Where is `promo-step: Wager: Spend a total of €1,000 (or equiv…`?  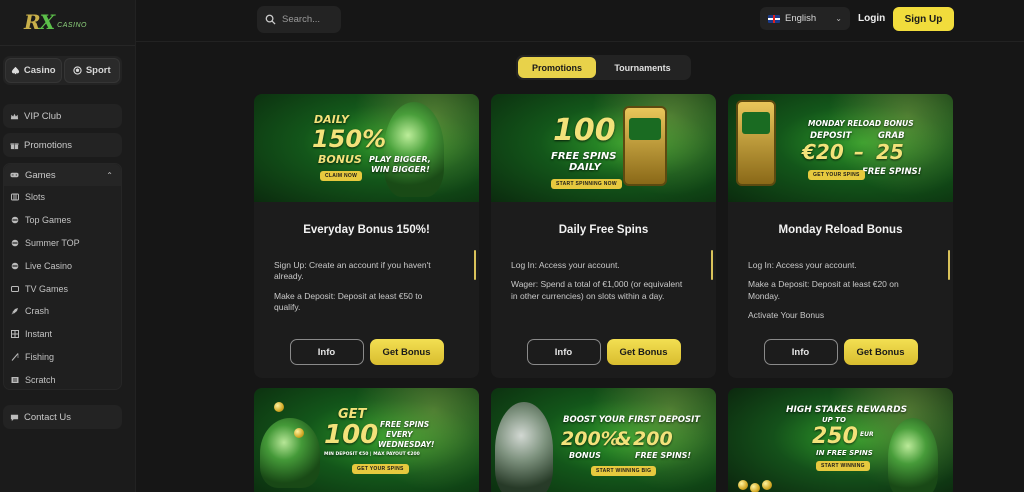 promo-step: Wager: Spend a total of €1,000 (or equiv… is located at coordinates (597, 290).